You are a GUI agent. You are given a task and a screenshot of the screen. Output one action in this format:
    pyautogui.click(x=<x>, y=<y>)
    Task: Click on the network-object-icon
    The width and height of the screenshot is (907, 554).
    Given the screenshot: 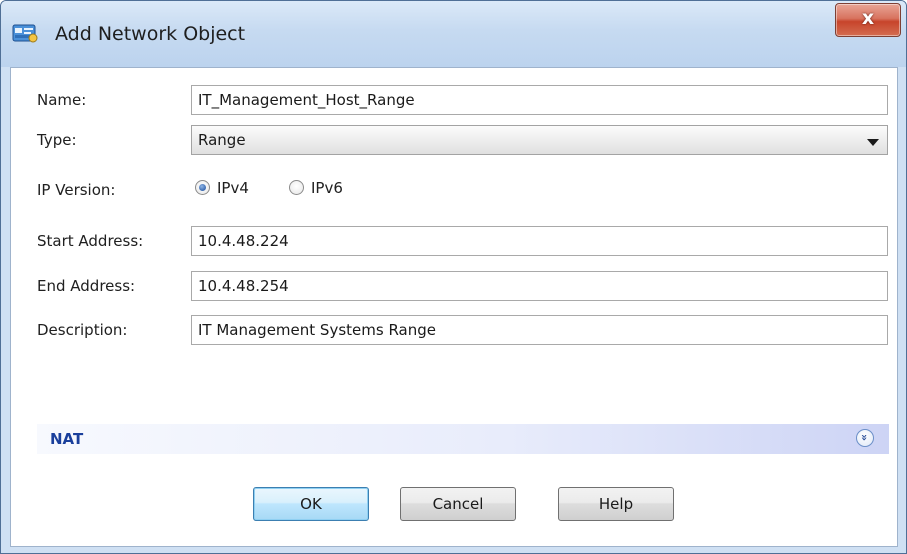 What is the action you would take?
    pyautogui.click(x=25, y=33)
    